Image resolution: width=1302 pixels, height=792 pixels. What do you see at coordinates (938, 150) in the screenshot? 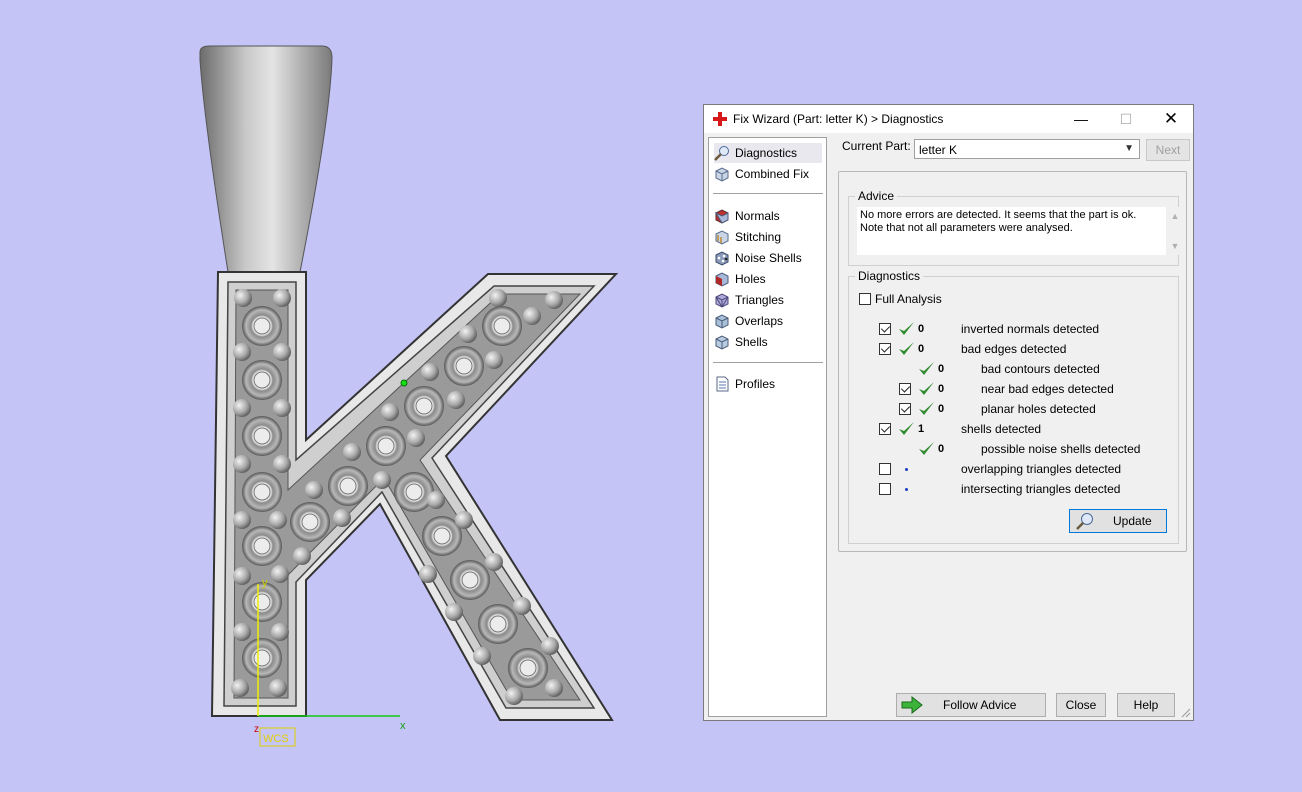
I see `current-part-value: letter K` at bounding box center [938, 150].